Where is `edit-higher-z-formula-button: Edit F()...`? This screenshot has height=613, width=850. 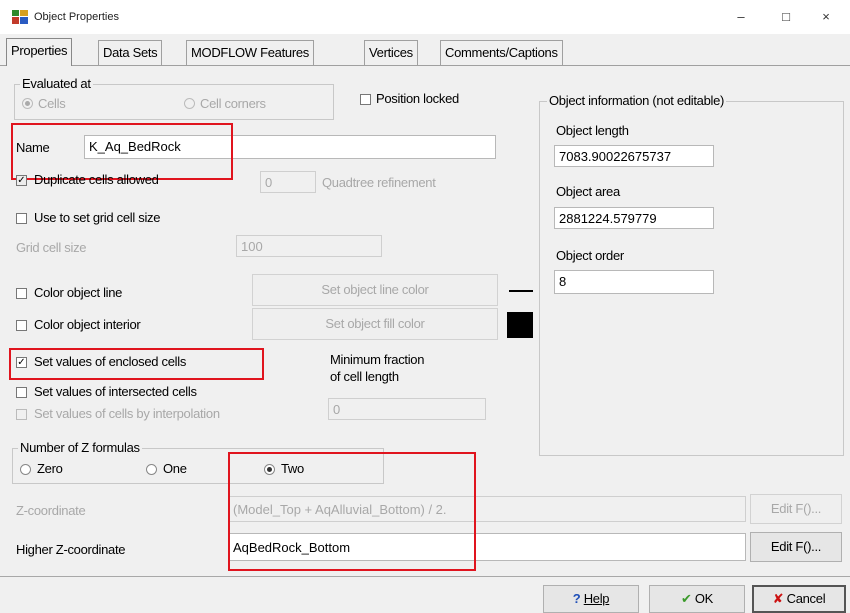 edit-higher-z-formula-button: Edit F()... is located at coordinates (796, 547).